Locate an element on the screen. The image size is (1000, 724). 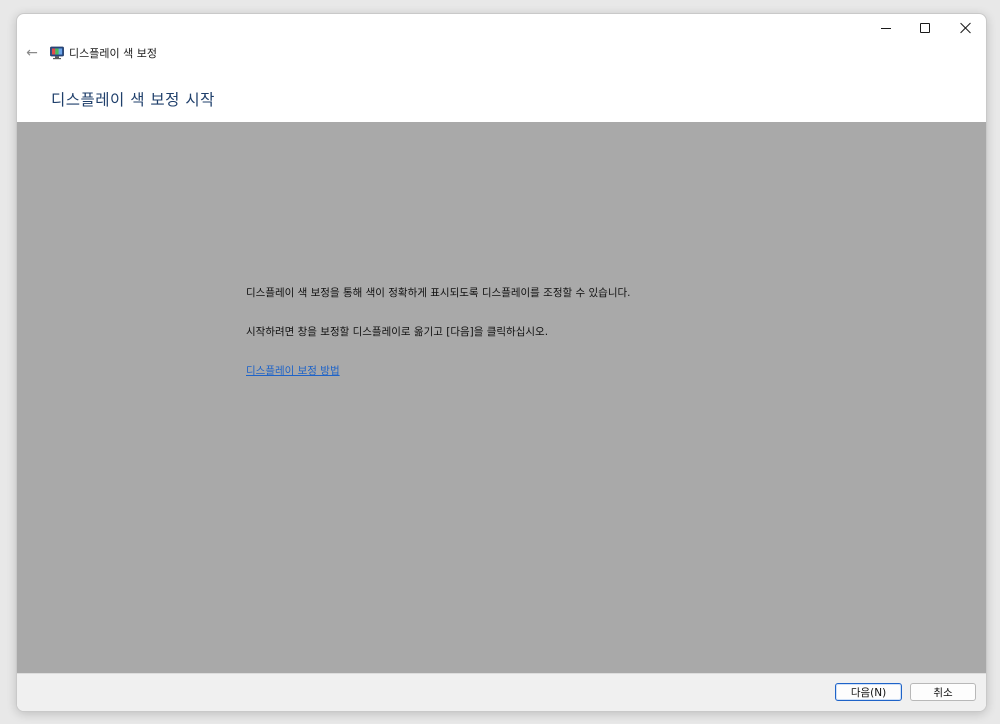
instruction-text: 시작하려면 창을 보정할 디스플레이로 옮기고 [다음]을 클릭하십시오. is located at coordinates (397, 332).